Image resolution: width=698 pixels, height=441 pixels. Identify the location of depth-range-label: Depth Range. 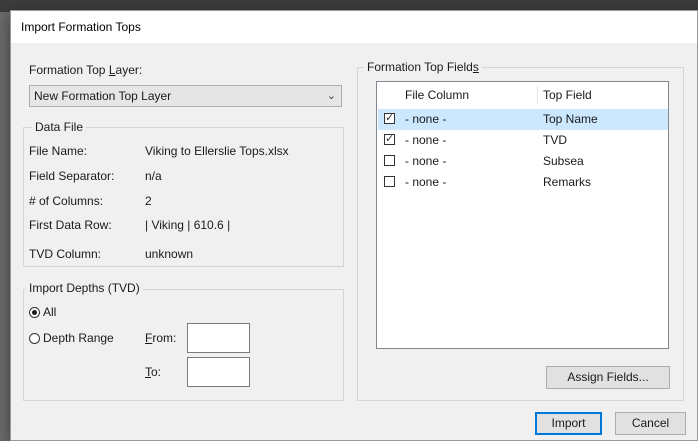
(78, 338).